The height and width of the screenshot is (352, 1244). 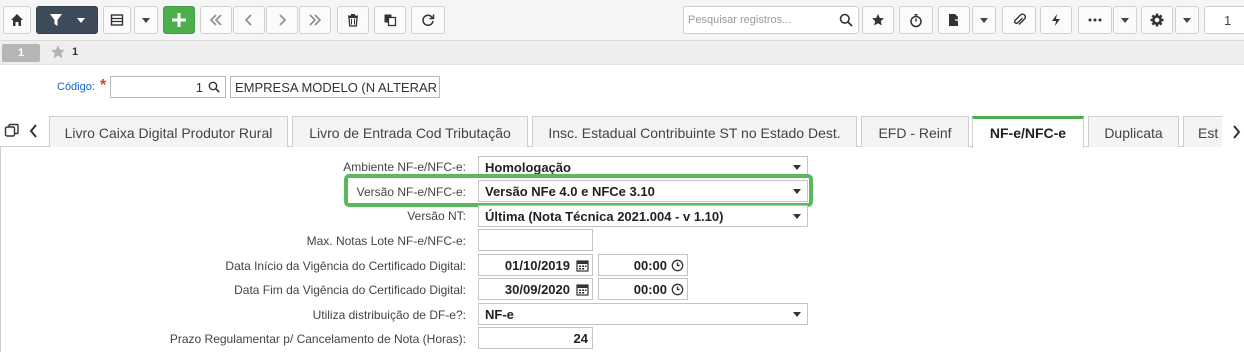 What do you see at coordinates (622, 20) in the screenshot?
I see `toolbar: 1` at bounding box center [622, 20].